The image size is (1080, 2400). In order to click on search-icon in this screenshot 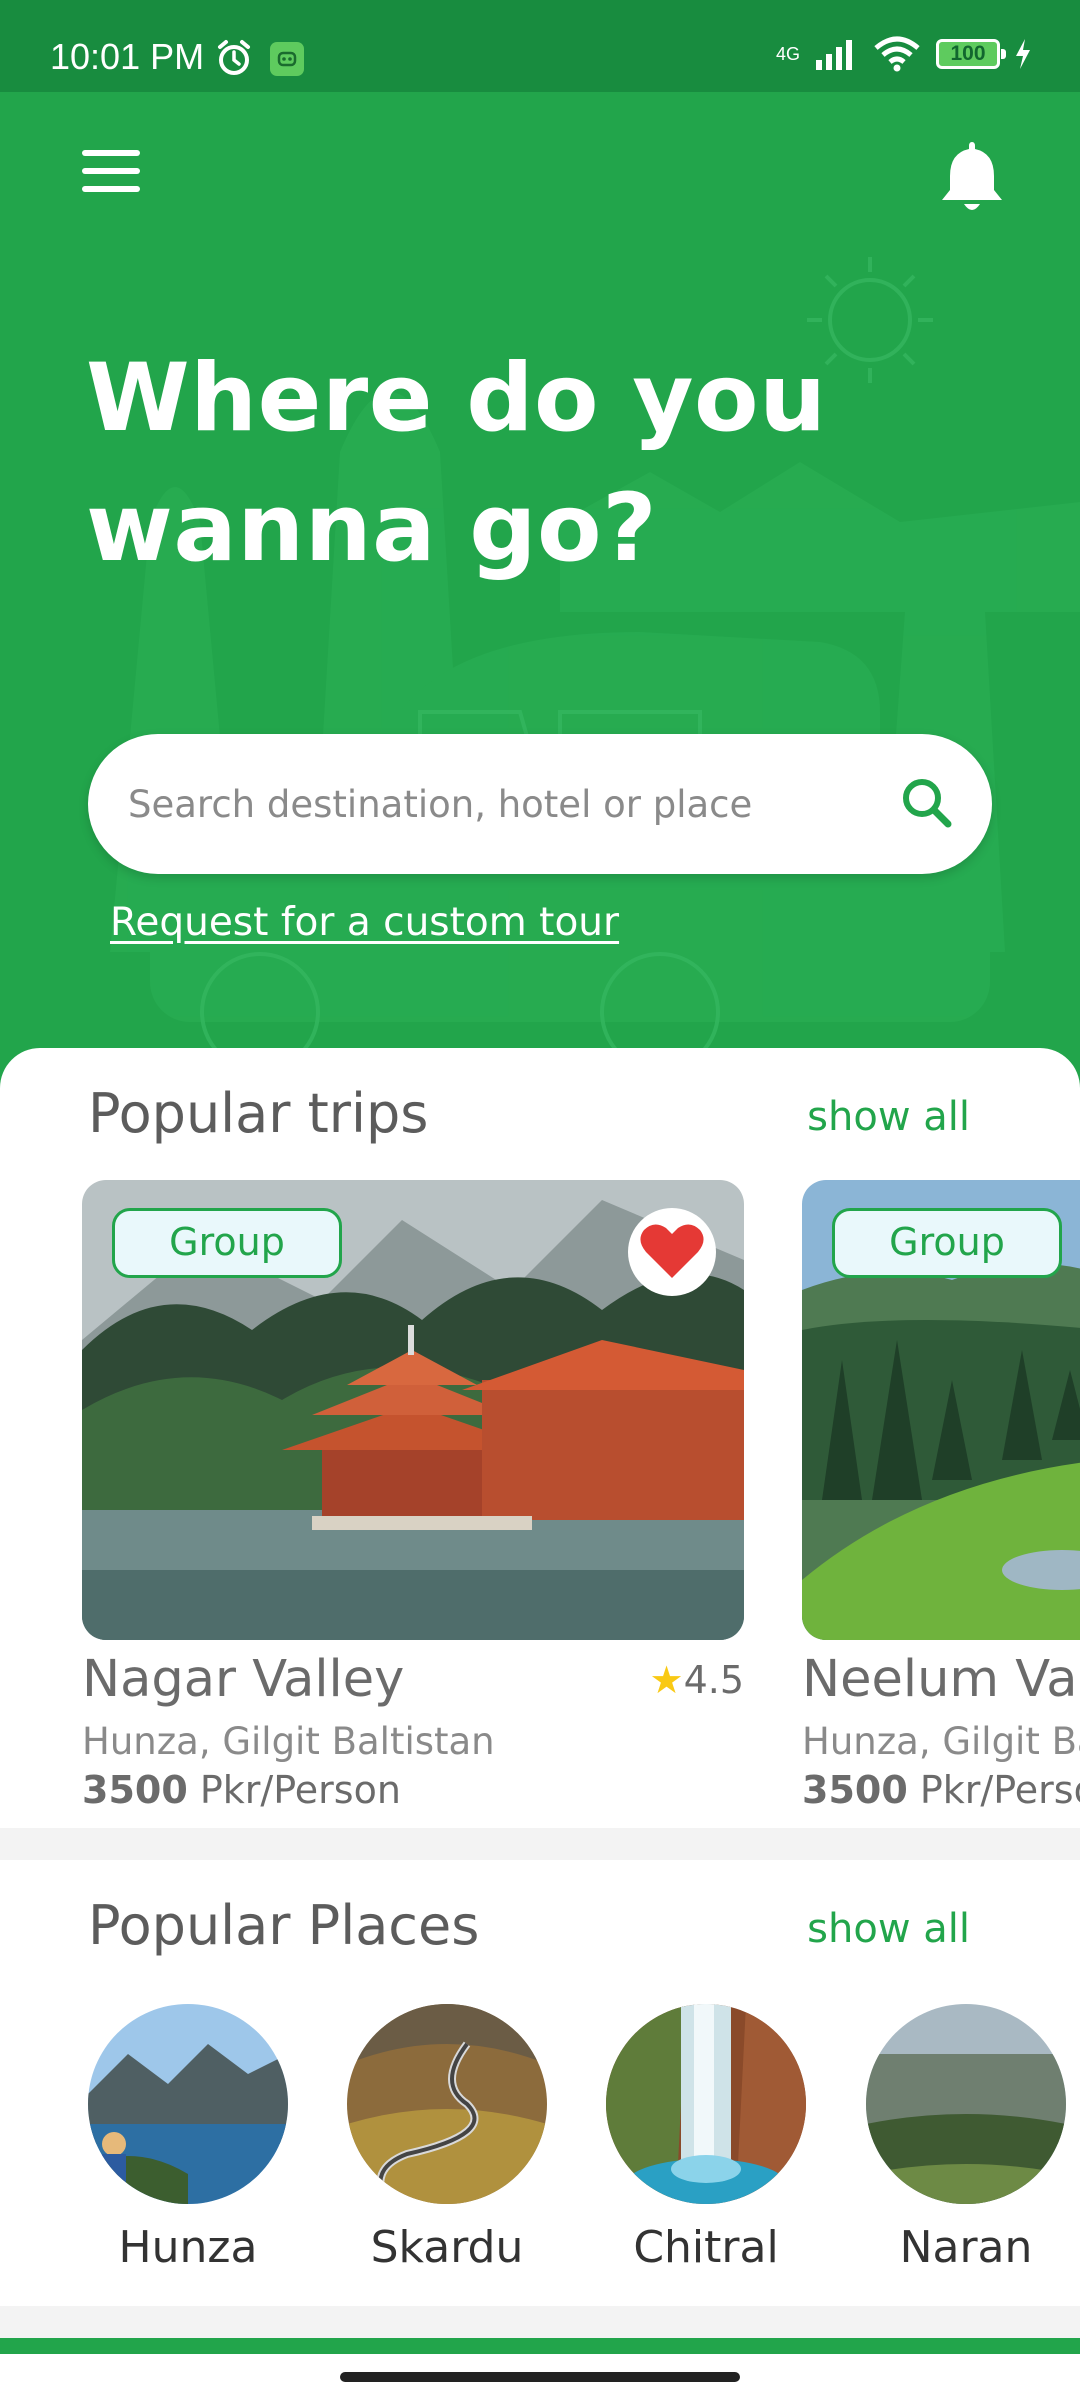, I will do `click(927, 803)`.